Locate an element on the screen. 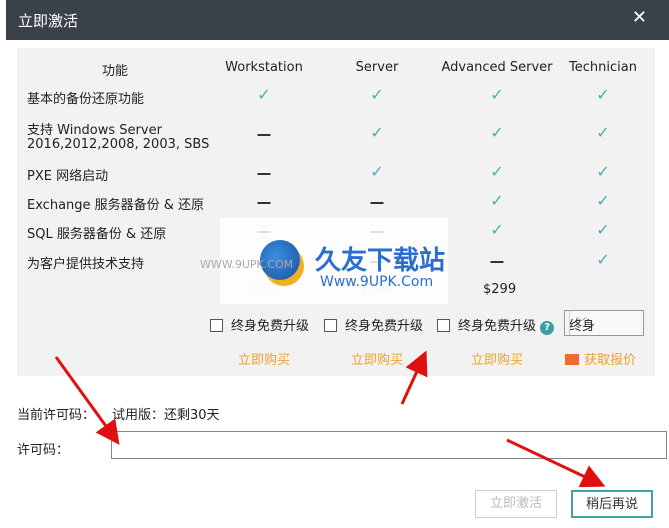 The image size is (669, 528). license-code-input is located at coordinates (389, 445).